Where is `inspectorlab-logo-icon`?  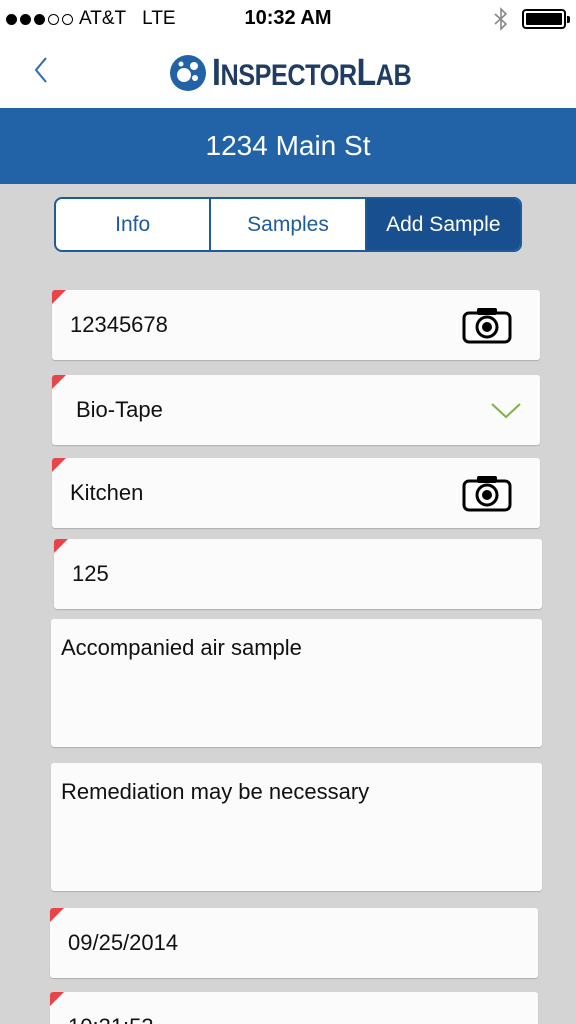 inspectorlab-logo-icon is located at coordinates (188, 73).